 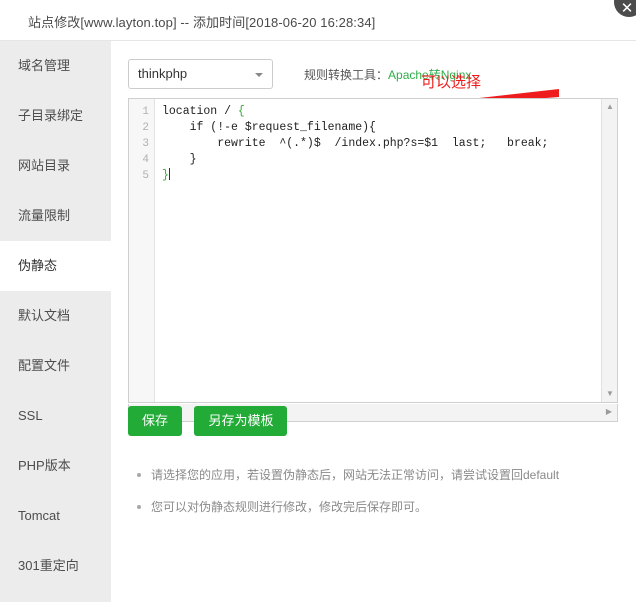 I want to click on close-brace: }, so click(x=165, y=175).